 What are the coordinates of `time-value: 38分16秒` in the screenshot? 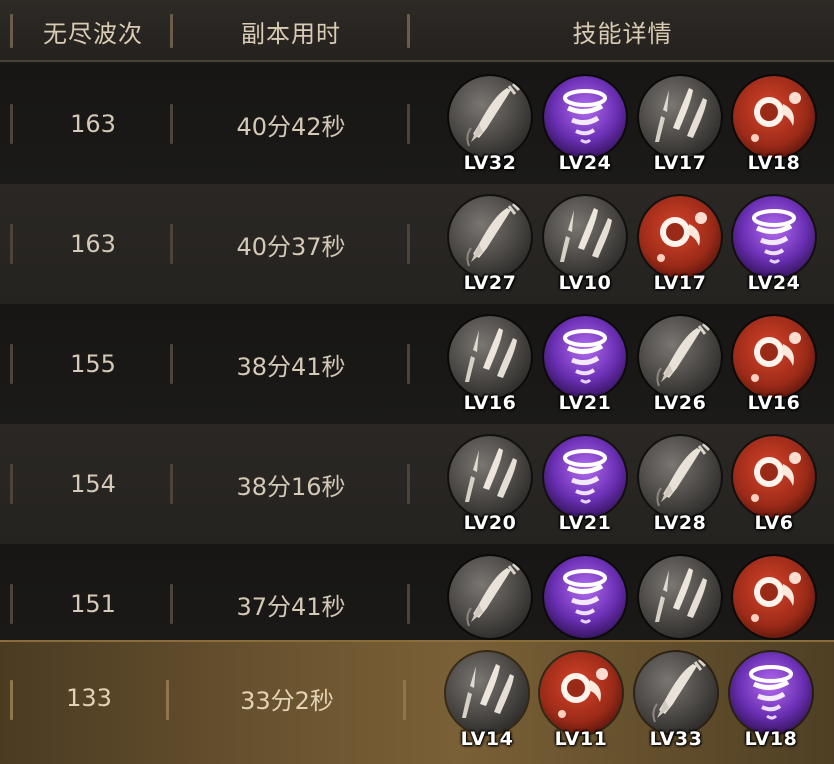 It's located at (291, 486).